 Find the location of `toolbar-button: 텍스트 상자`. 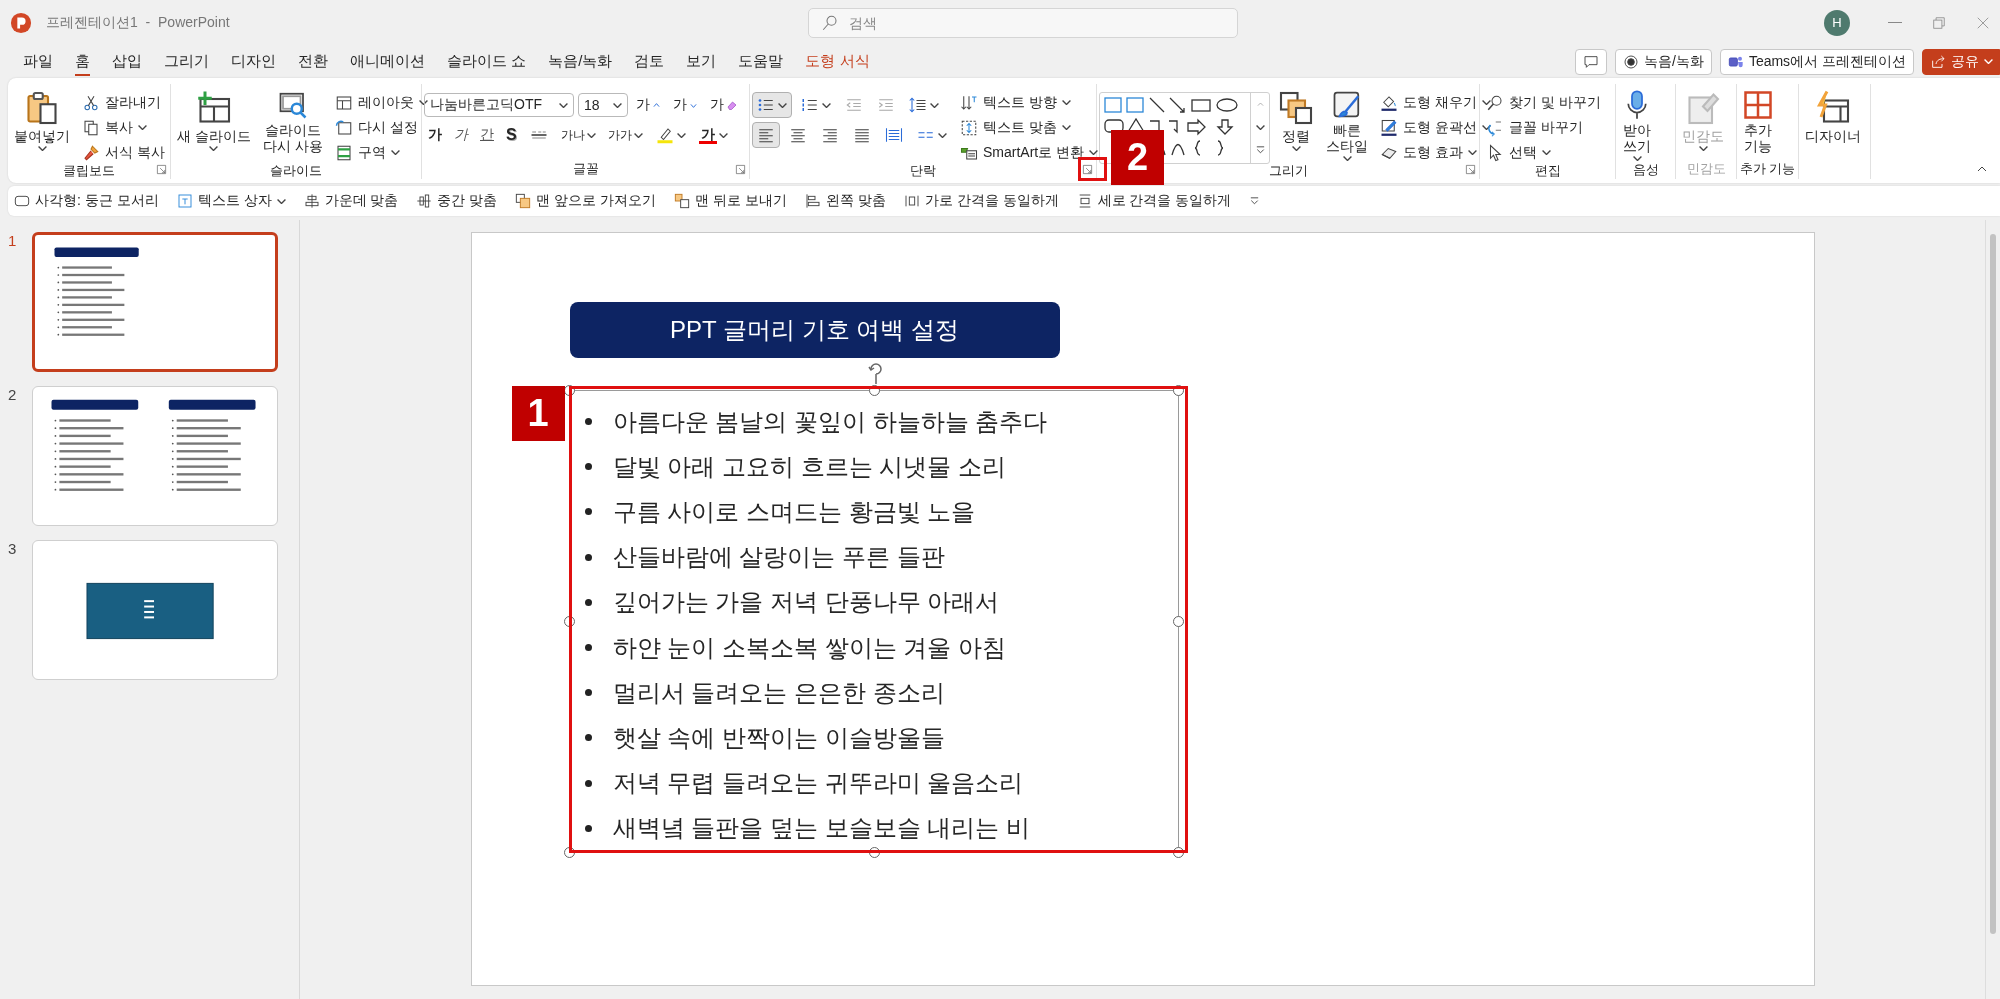

toolbar-button: 텍스트 상자 is located at coordinates (231, 201).